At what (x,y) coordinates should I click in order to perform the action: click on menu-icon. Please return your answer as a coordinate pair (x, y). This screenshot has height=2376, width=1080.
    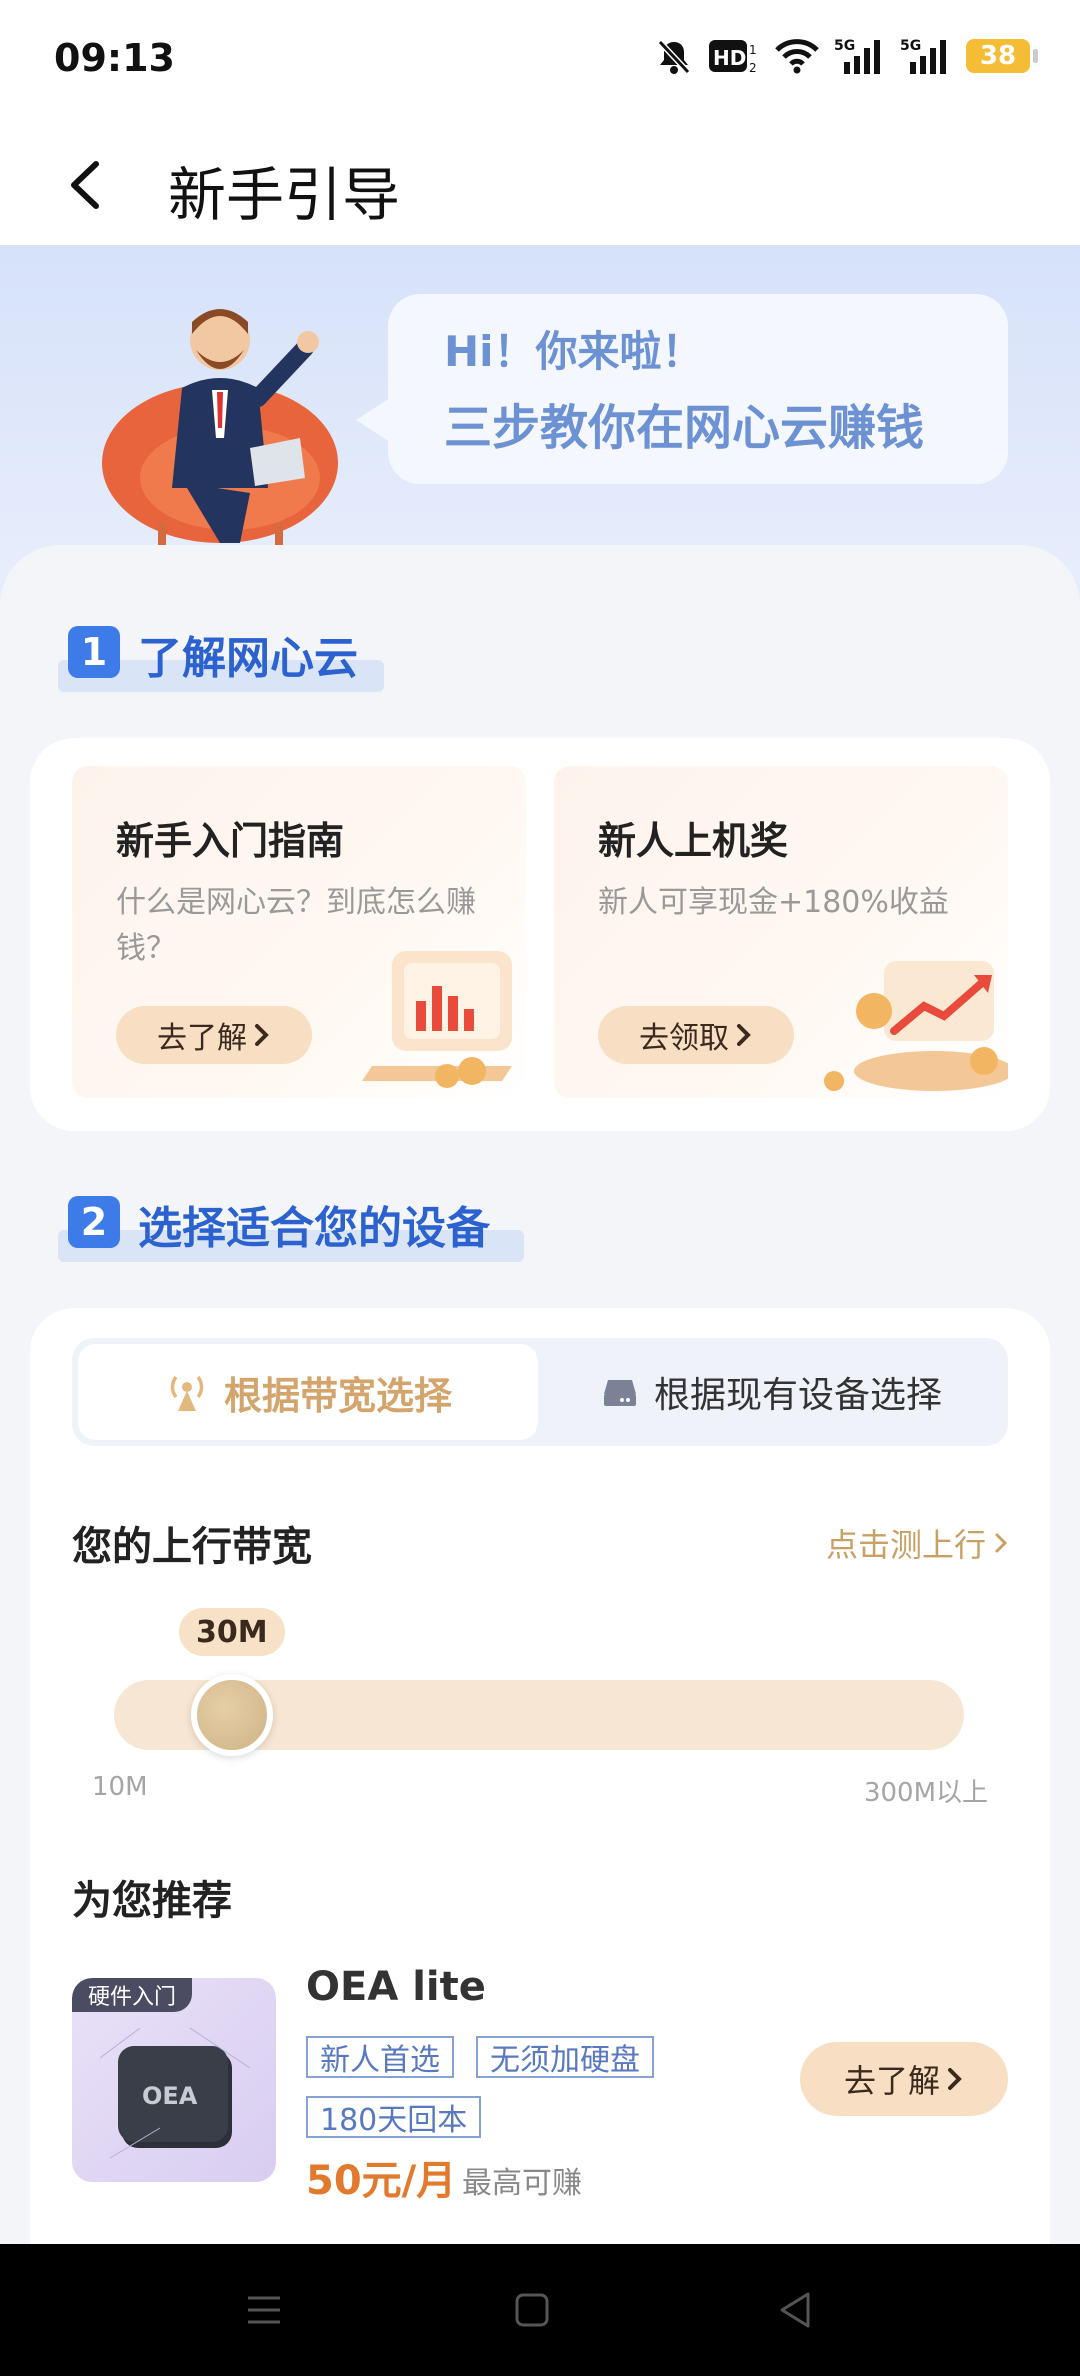
    Looking at the image, I should click on (264, 2310).